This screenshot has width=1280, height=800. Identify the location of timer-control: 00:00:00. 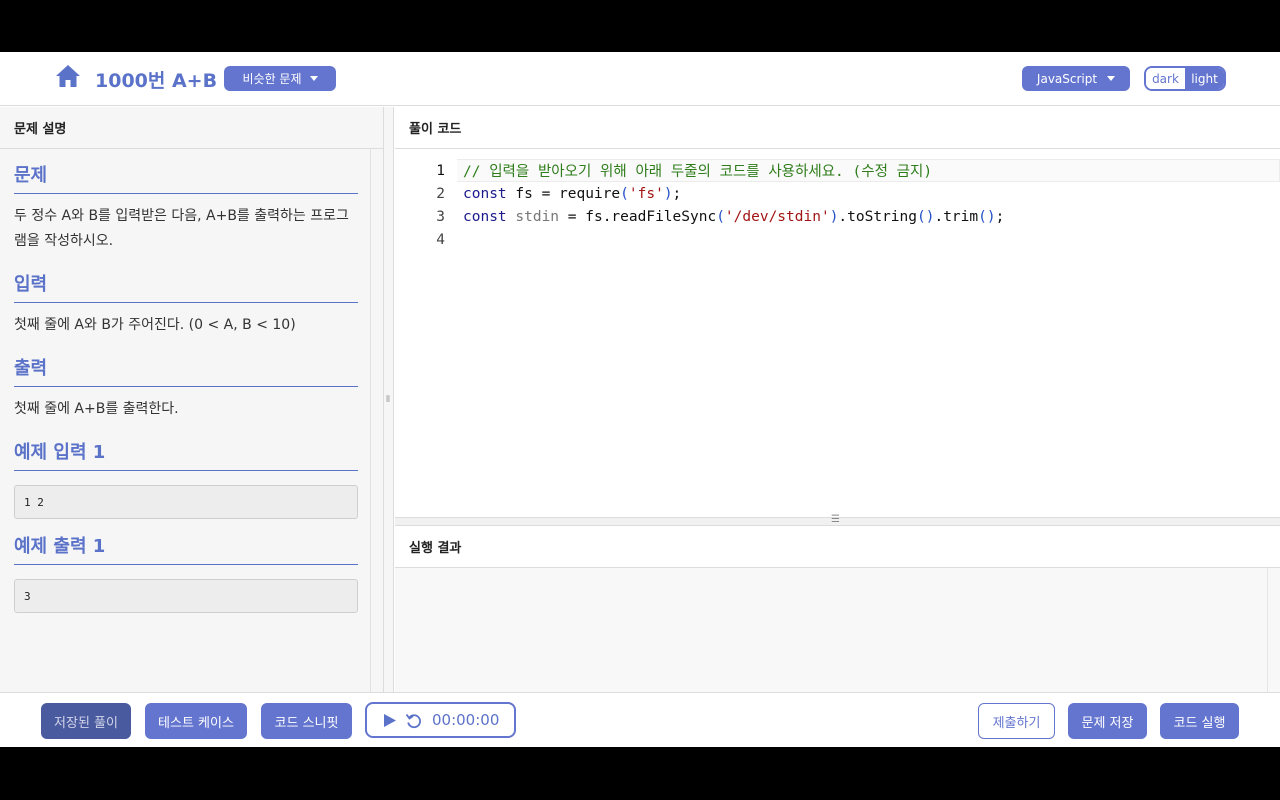
(440, 720).